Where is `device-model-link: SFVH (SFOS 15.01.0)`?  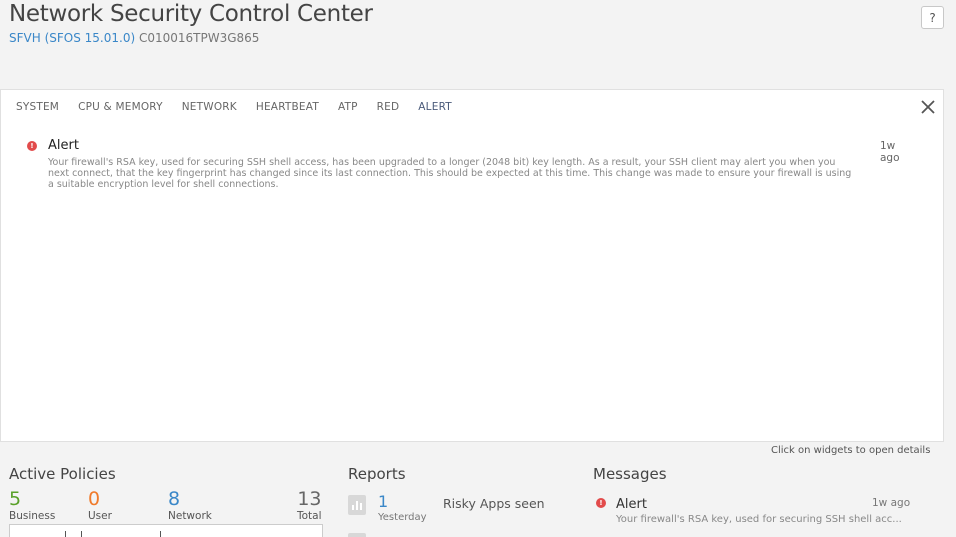
device-model-link: SFVH (SFOS 15.01.0) is located at coordinates (72, 38).